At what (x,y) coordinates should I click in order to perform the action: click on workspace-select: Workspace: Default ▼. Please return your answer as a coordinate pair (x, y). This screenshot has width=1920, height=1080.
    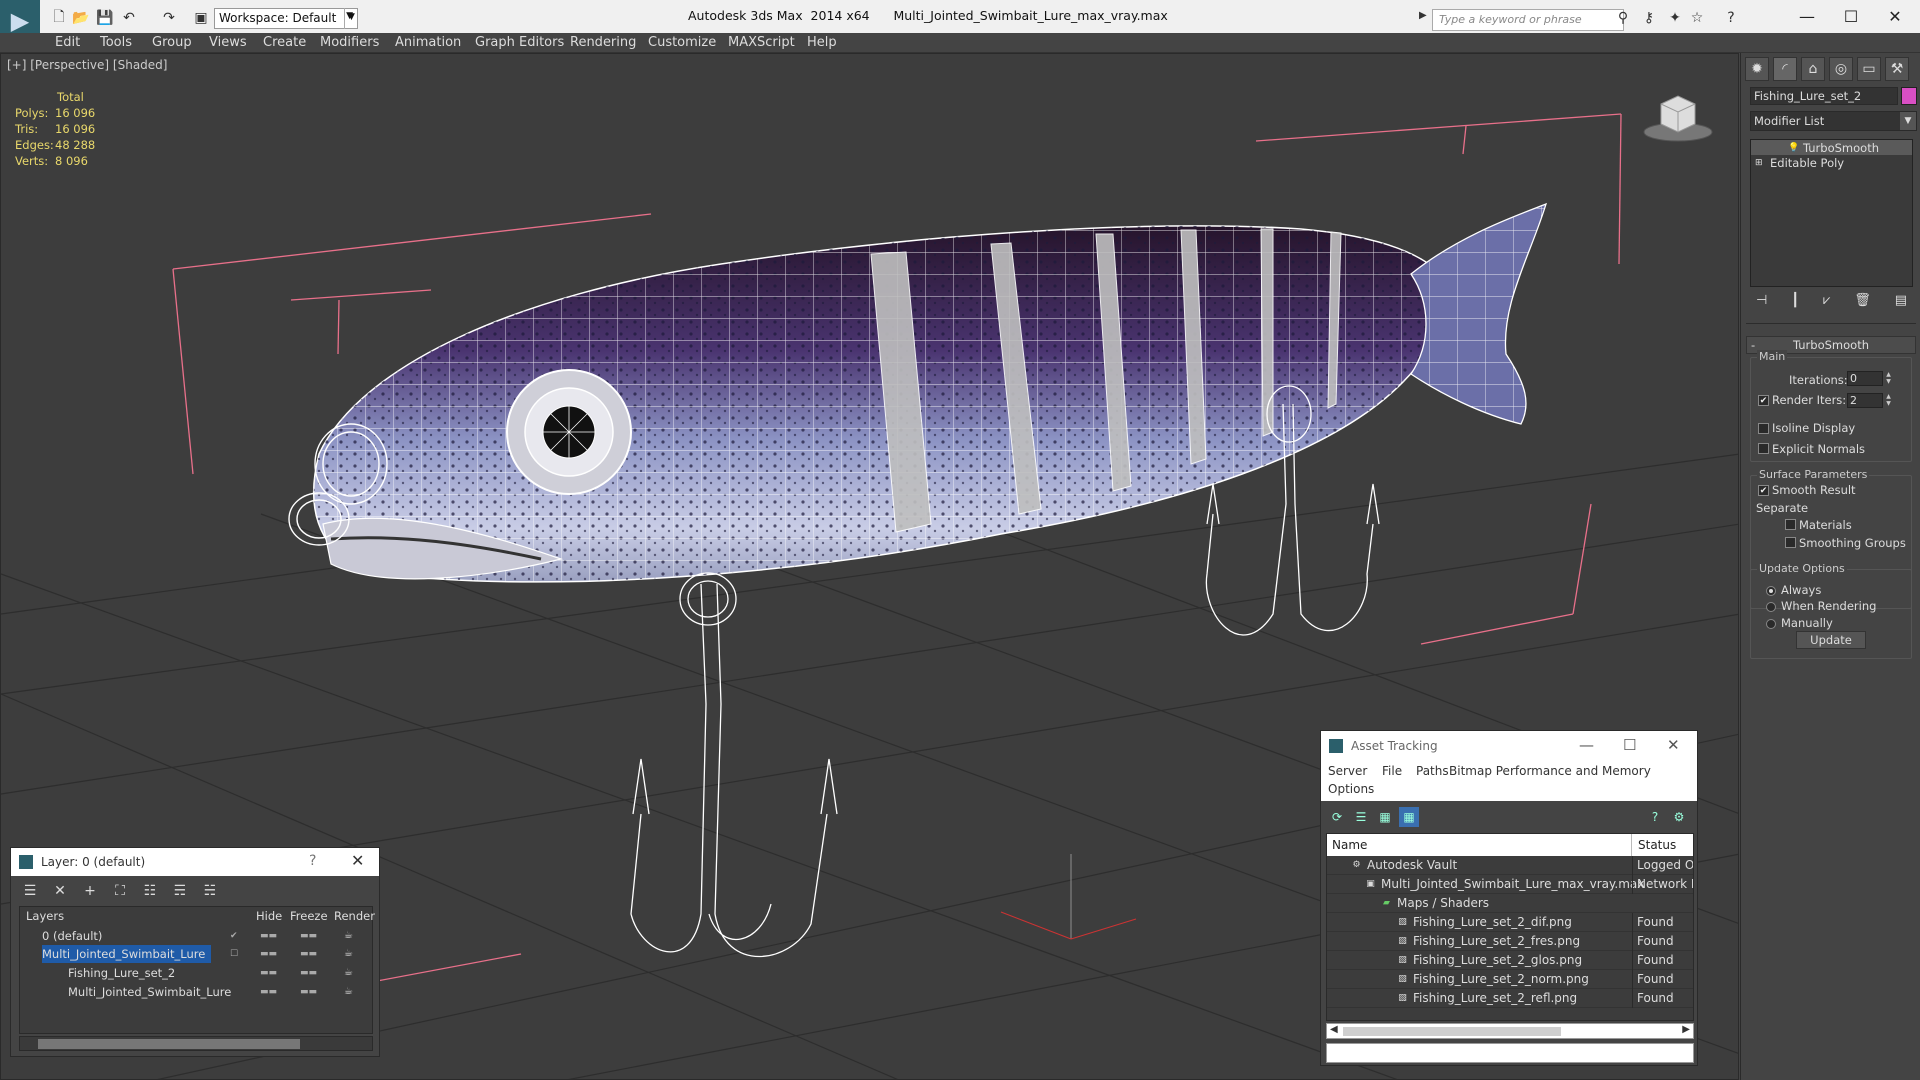
    Looking at the image, I should click on (286, 18).